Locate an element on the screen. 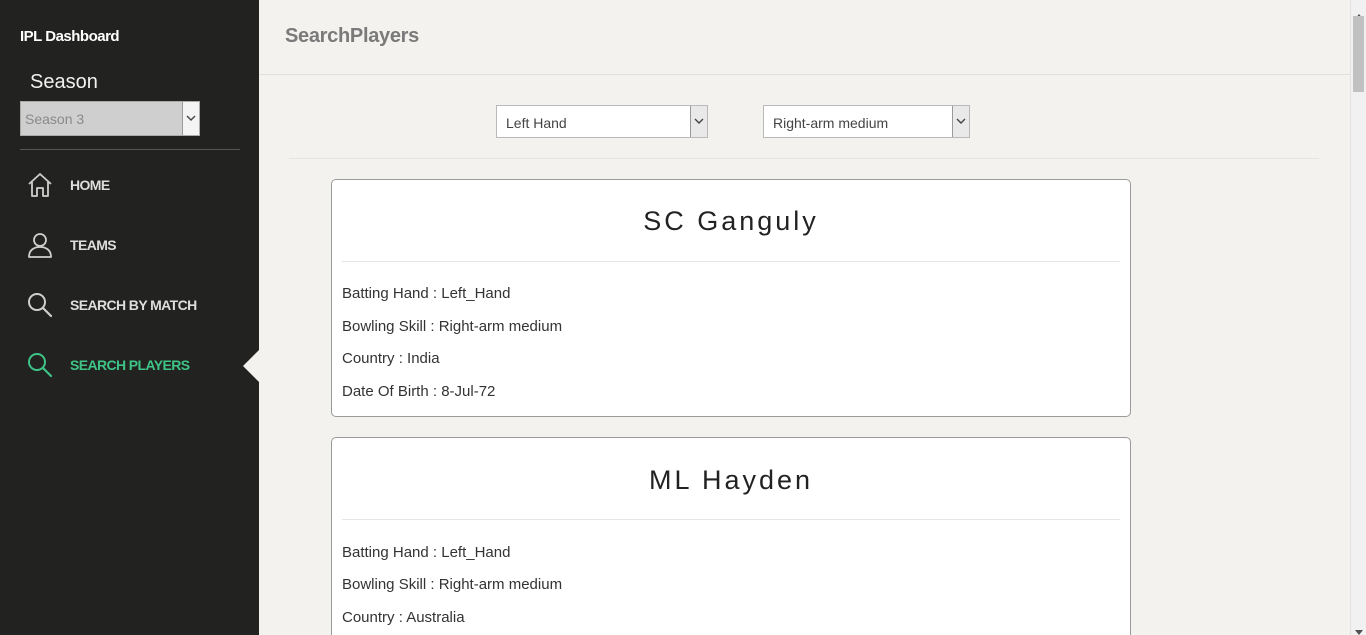 This screenshot has width=1366, height=635. page-title: SearchPlayers is located at coordinates (352, 36).